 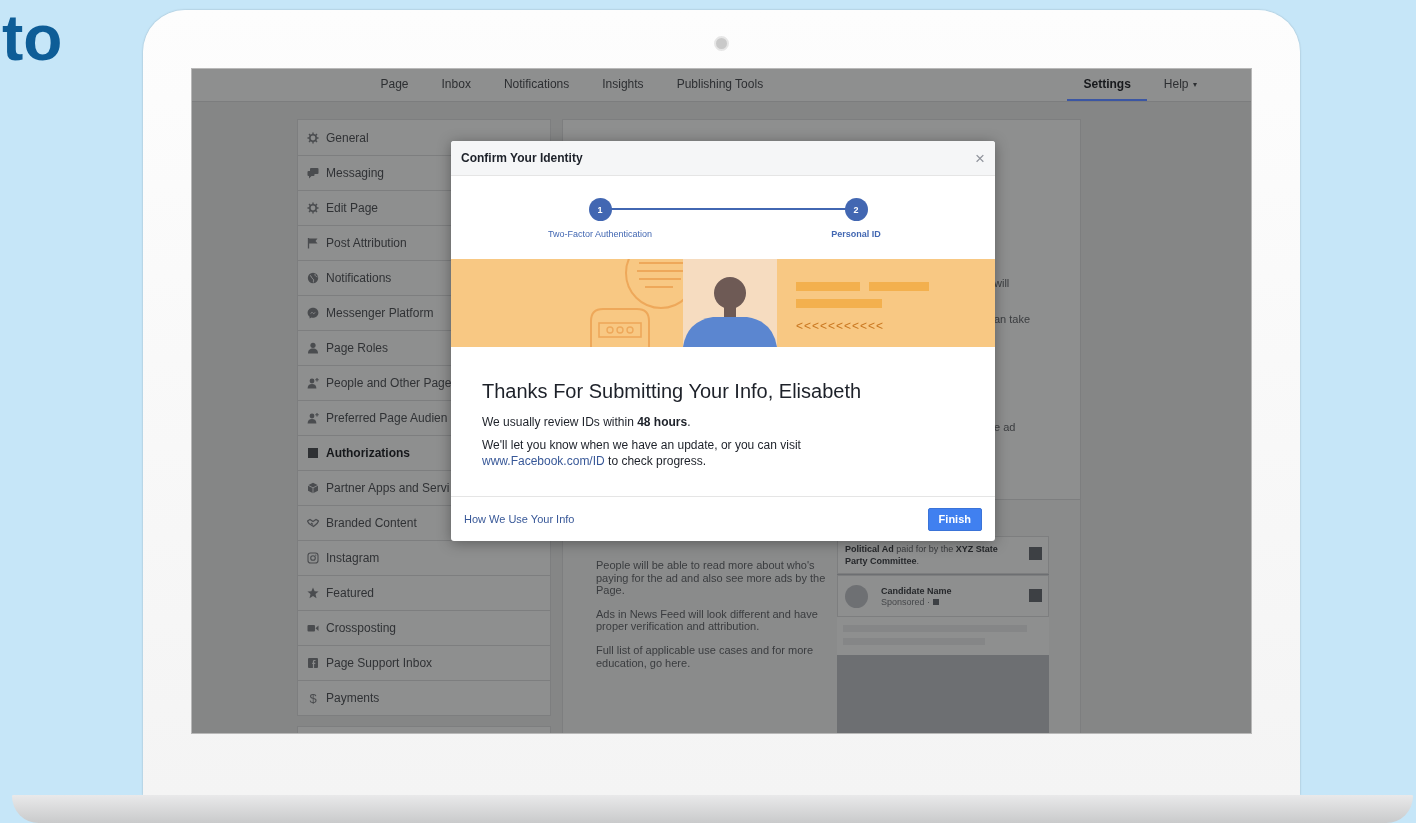 I want to click on sidebar-item: $ Payments, so click(x=424, y=697).